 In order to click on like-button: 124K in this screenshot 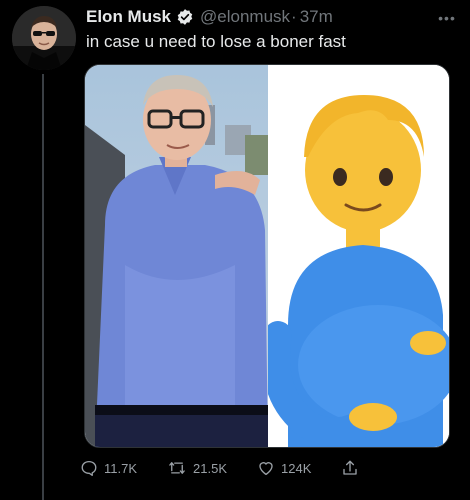, I will do `click(284, 468)`.